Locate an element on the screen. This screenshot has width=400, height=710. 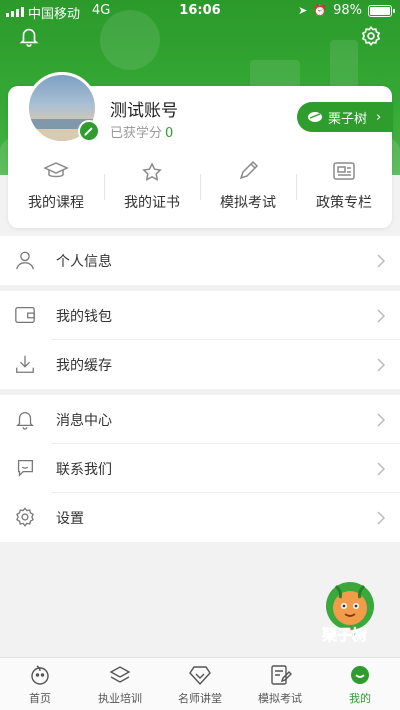
tab-me: 我的 is located at coordinates (360, 684).